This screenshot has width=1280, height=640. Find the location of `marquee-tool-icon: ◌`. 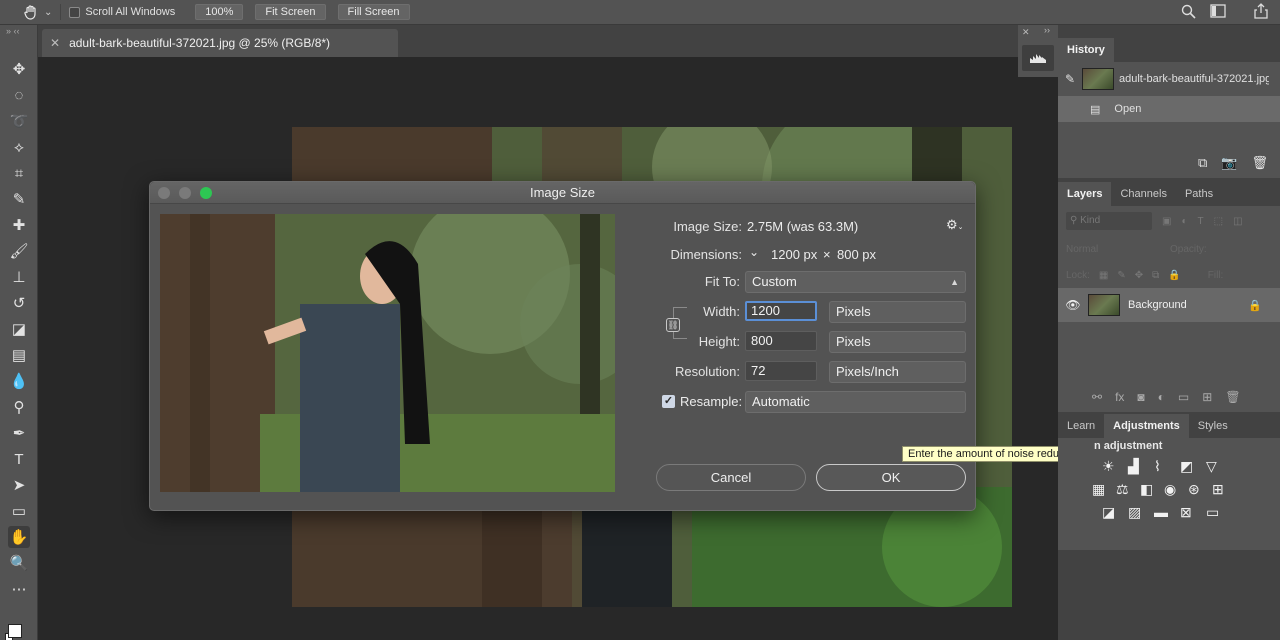

marquee-tool-icon: ◌ is located at coordinates (19, 95).